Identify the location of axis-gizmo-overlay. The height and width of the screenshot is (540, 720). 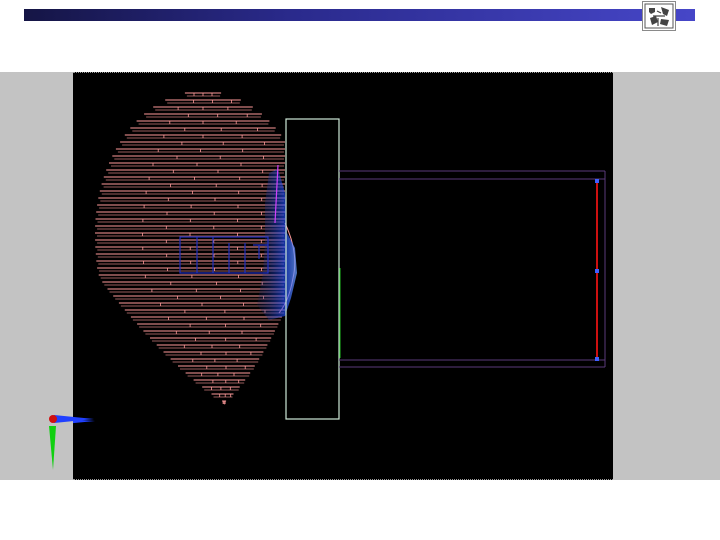
(72, 440).